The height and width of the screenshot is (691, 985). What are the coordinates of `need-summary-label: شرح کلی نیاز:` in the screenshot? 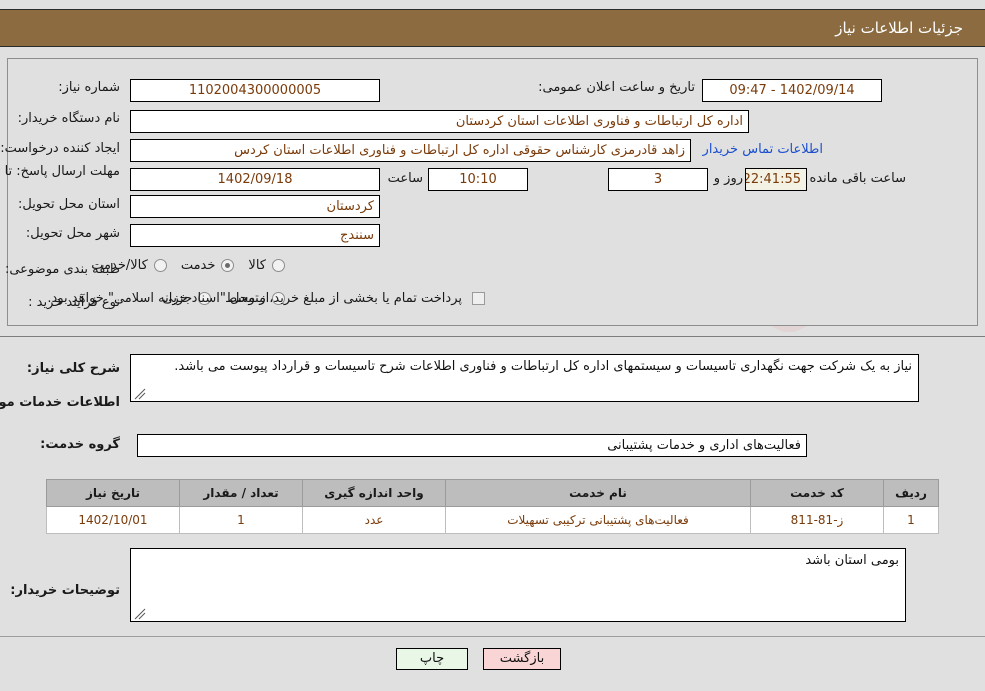 It's located at (73, 368).